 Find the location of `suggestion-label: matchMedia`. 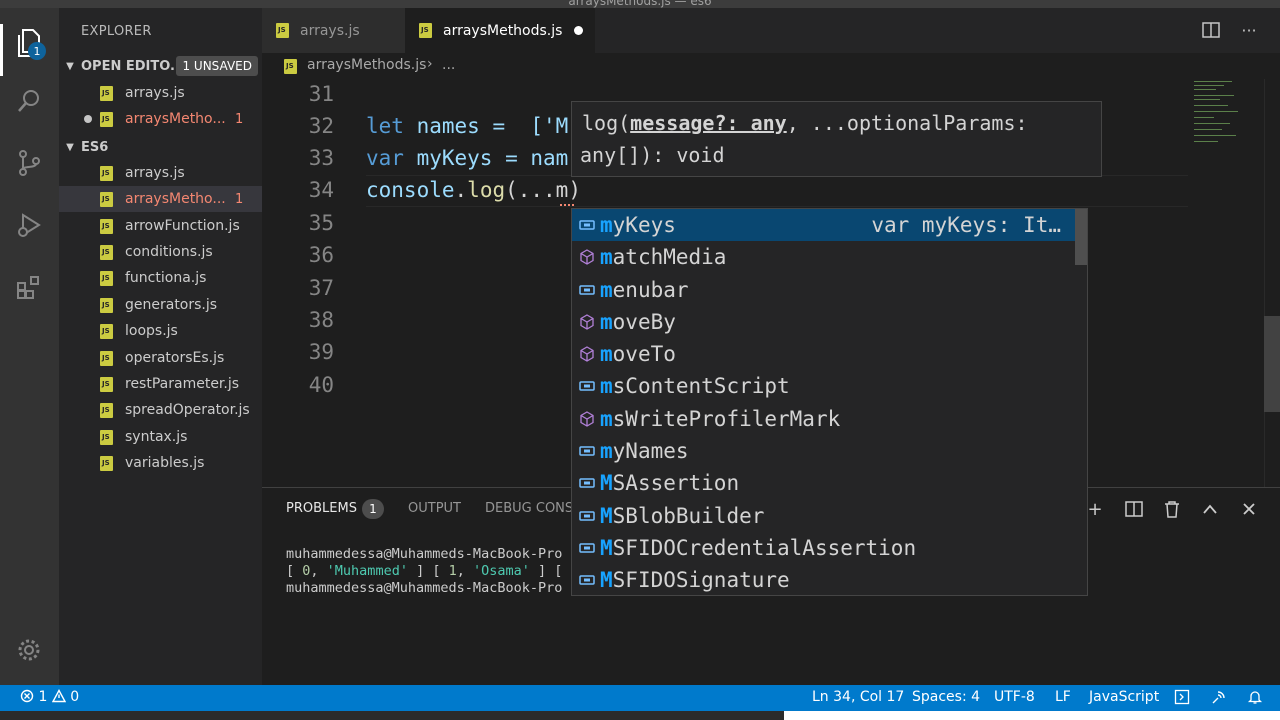

suggestion-label: matchMedia is located at coordinates (663, 257).